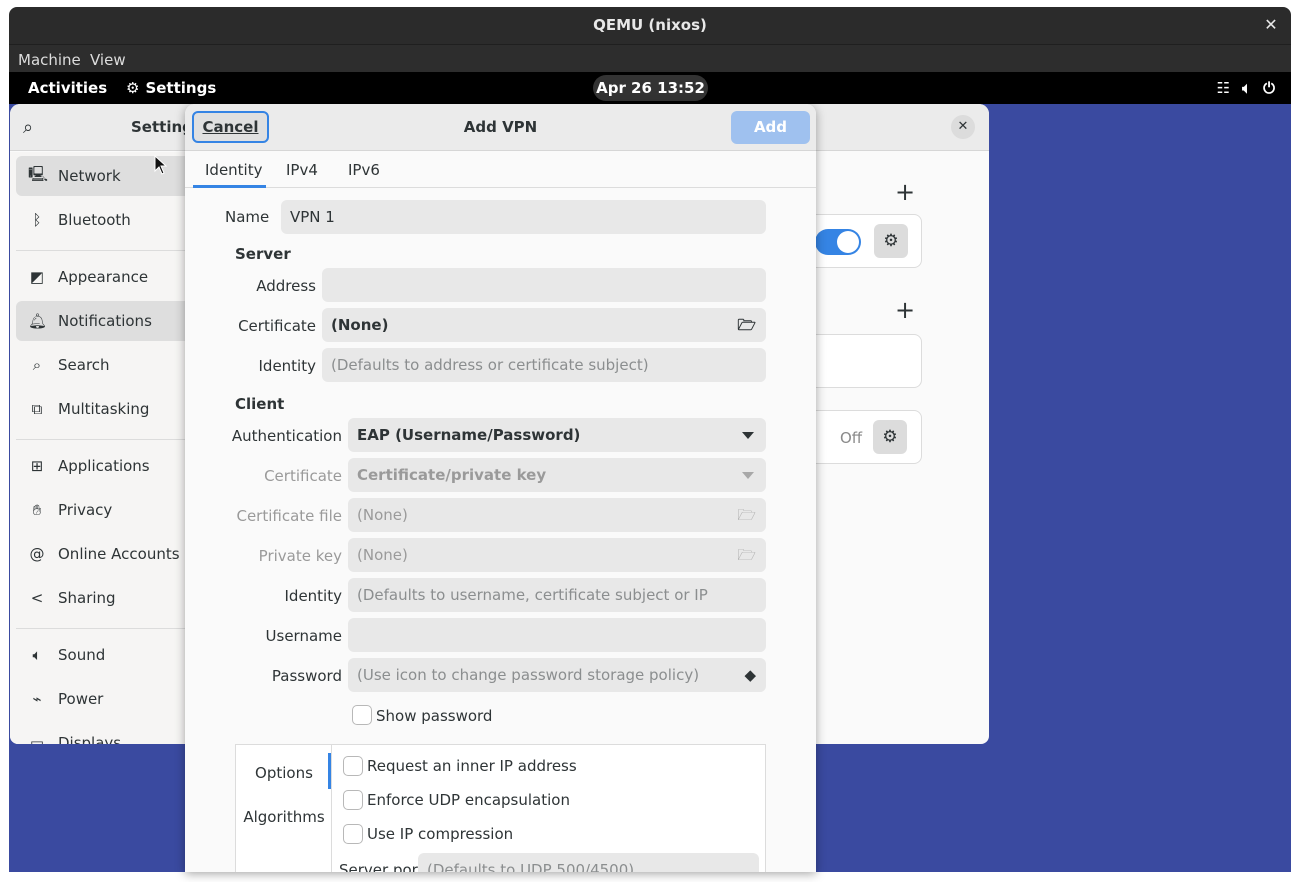 This screenshot has height=882, width=1300. What do you see at coordinates (103, 277) in the screenshot?
I see `sidebar-item-label: Appearance` at bounding box center [103, 277].